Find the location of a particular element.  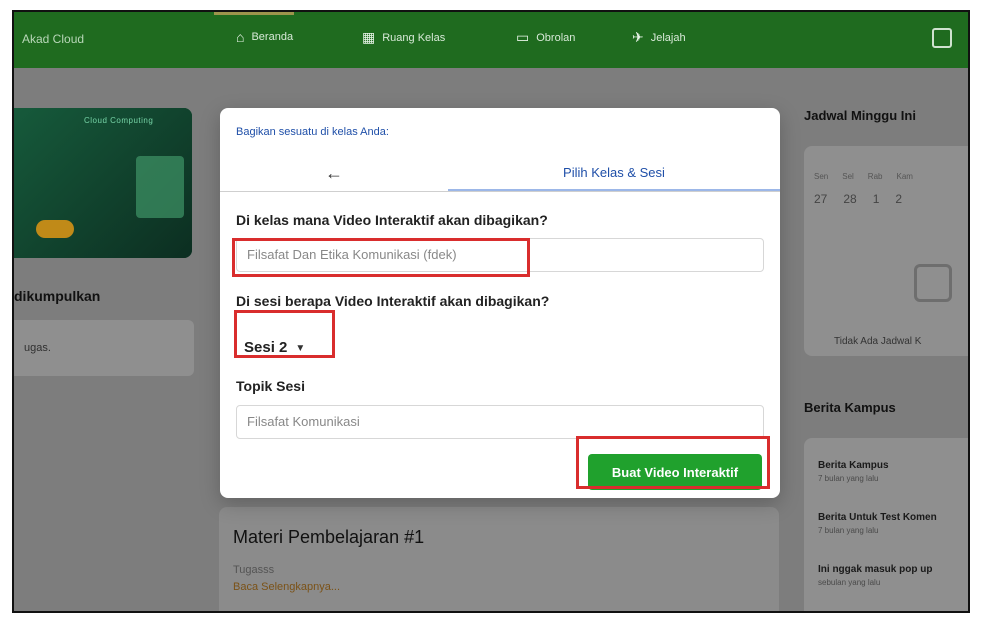

nav-ruang-kelas: ▦ Ruang Kelas is located at coordinates (403, 37).